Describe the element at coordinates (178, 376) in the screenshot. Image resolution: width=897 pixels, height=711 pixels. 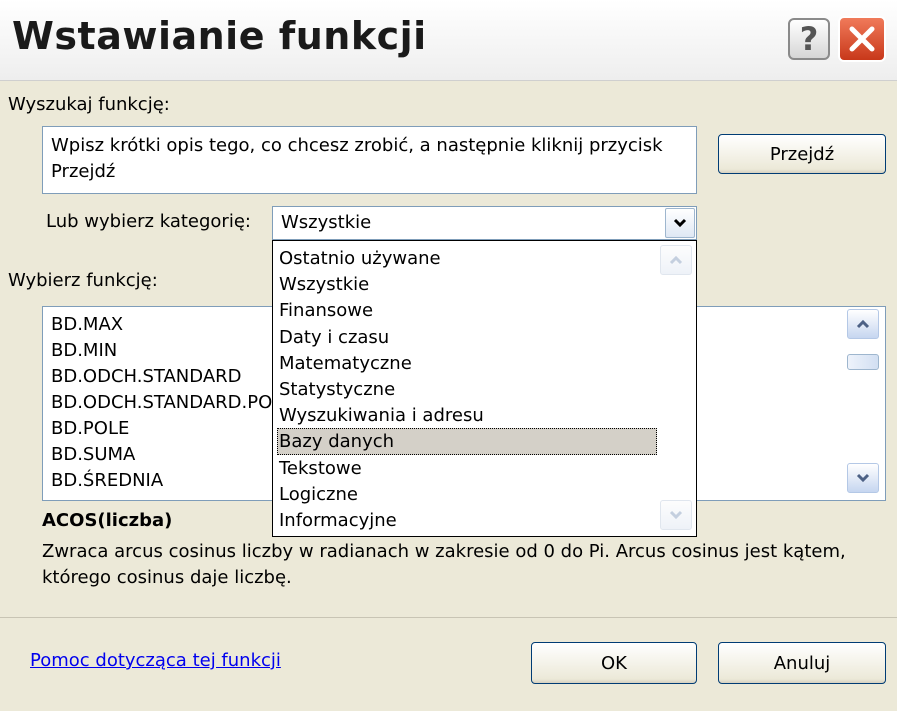
I see `function-item: BD.ODCH.STANDARD` at that location.